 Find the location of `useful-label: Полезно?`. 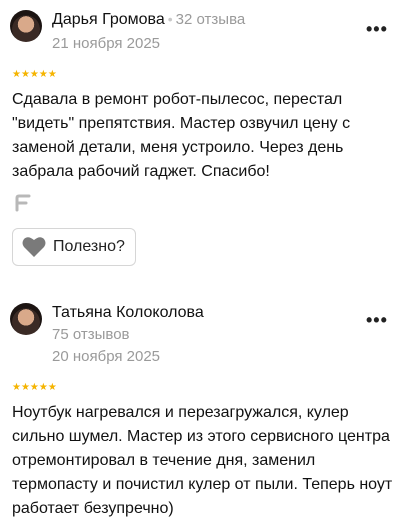

useful-label: Полезно? is located at coordinates (89, 246).